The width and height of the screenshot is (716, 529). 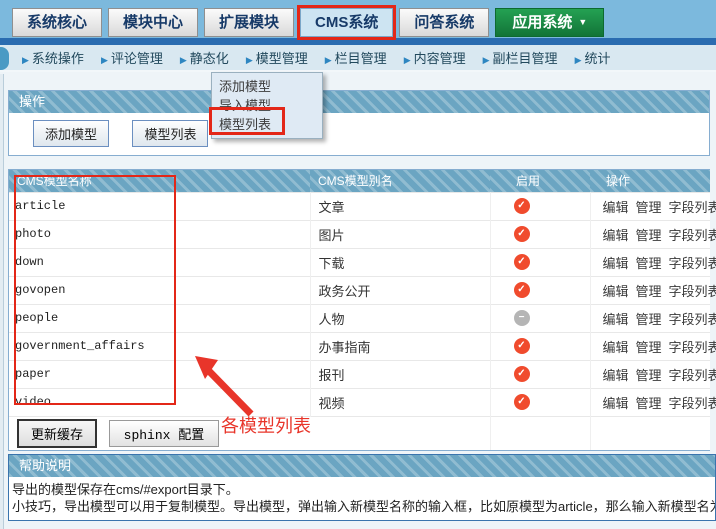 What do you see at coordinates (400, 289) in the screenshot?
I see `model-alias: 政务公开` at bounding box center [400, 289].